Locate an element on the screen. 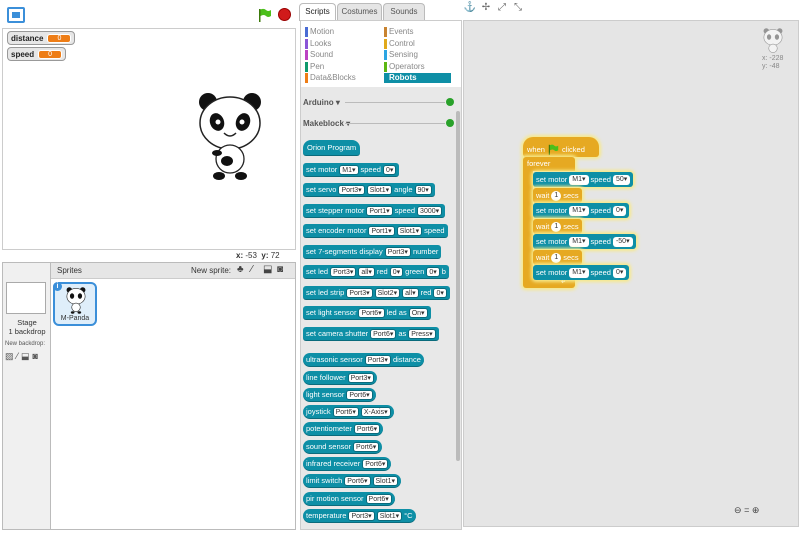 The height and width of the screenshot is (533, 800). category-pen: Pen is located at coordinates (314, 67).